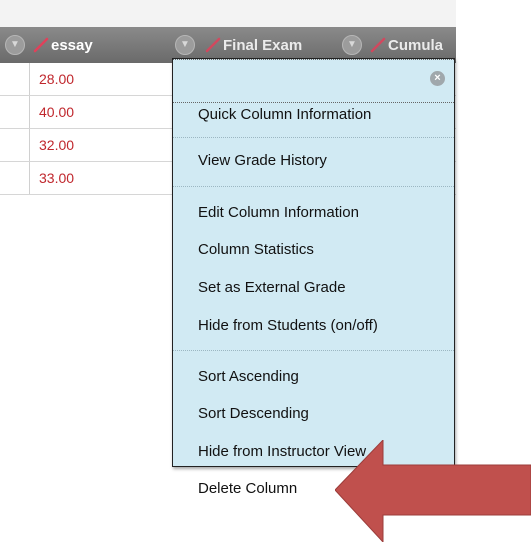 The width and height of the screenshot is (531, 542). What do you see at coordinates (56, 145) in the screenshot?
I see `grade-cell: 32.00` at bounding box center [56, 145].